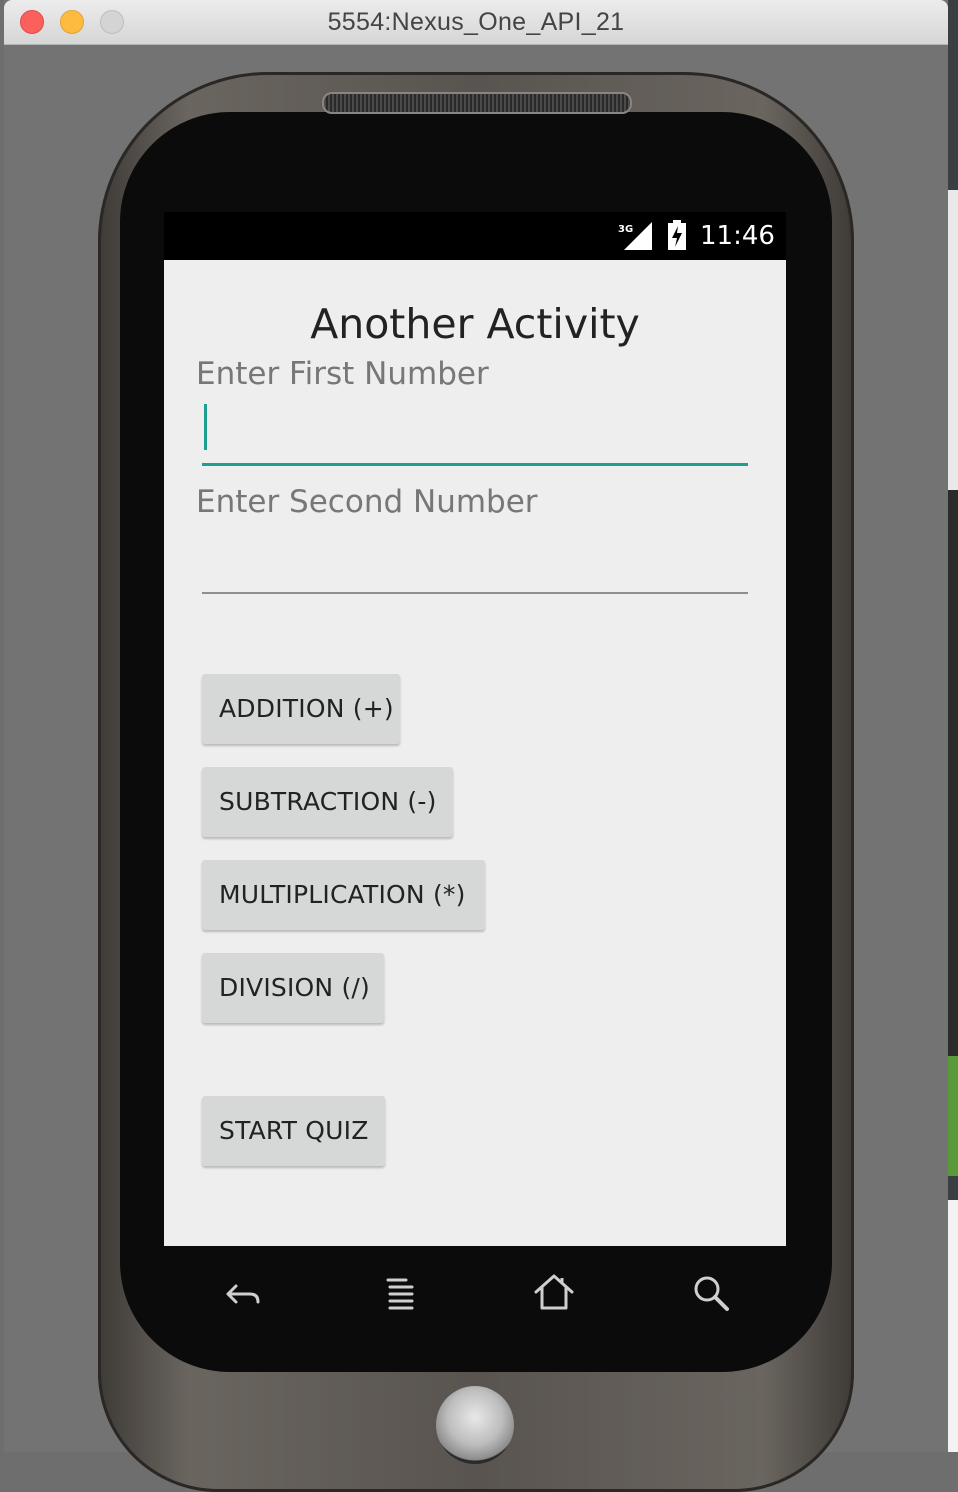  I want to click on battery-charging-icon, so click(677, 235).